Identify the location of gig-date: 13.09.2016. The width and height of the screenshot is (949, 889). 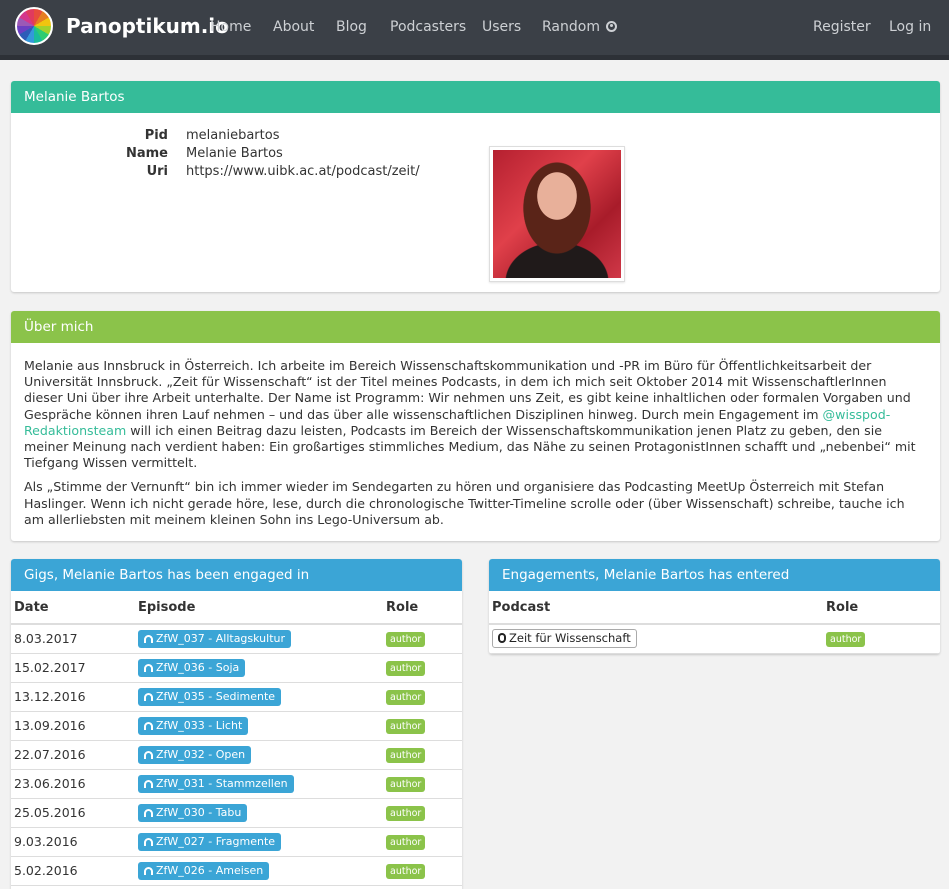
(73, 726).